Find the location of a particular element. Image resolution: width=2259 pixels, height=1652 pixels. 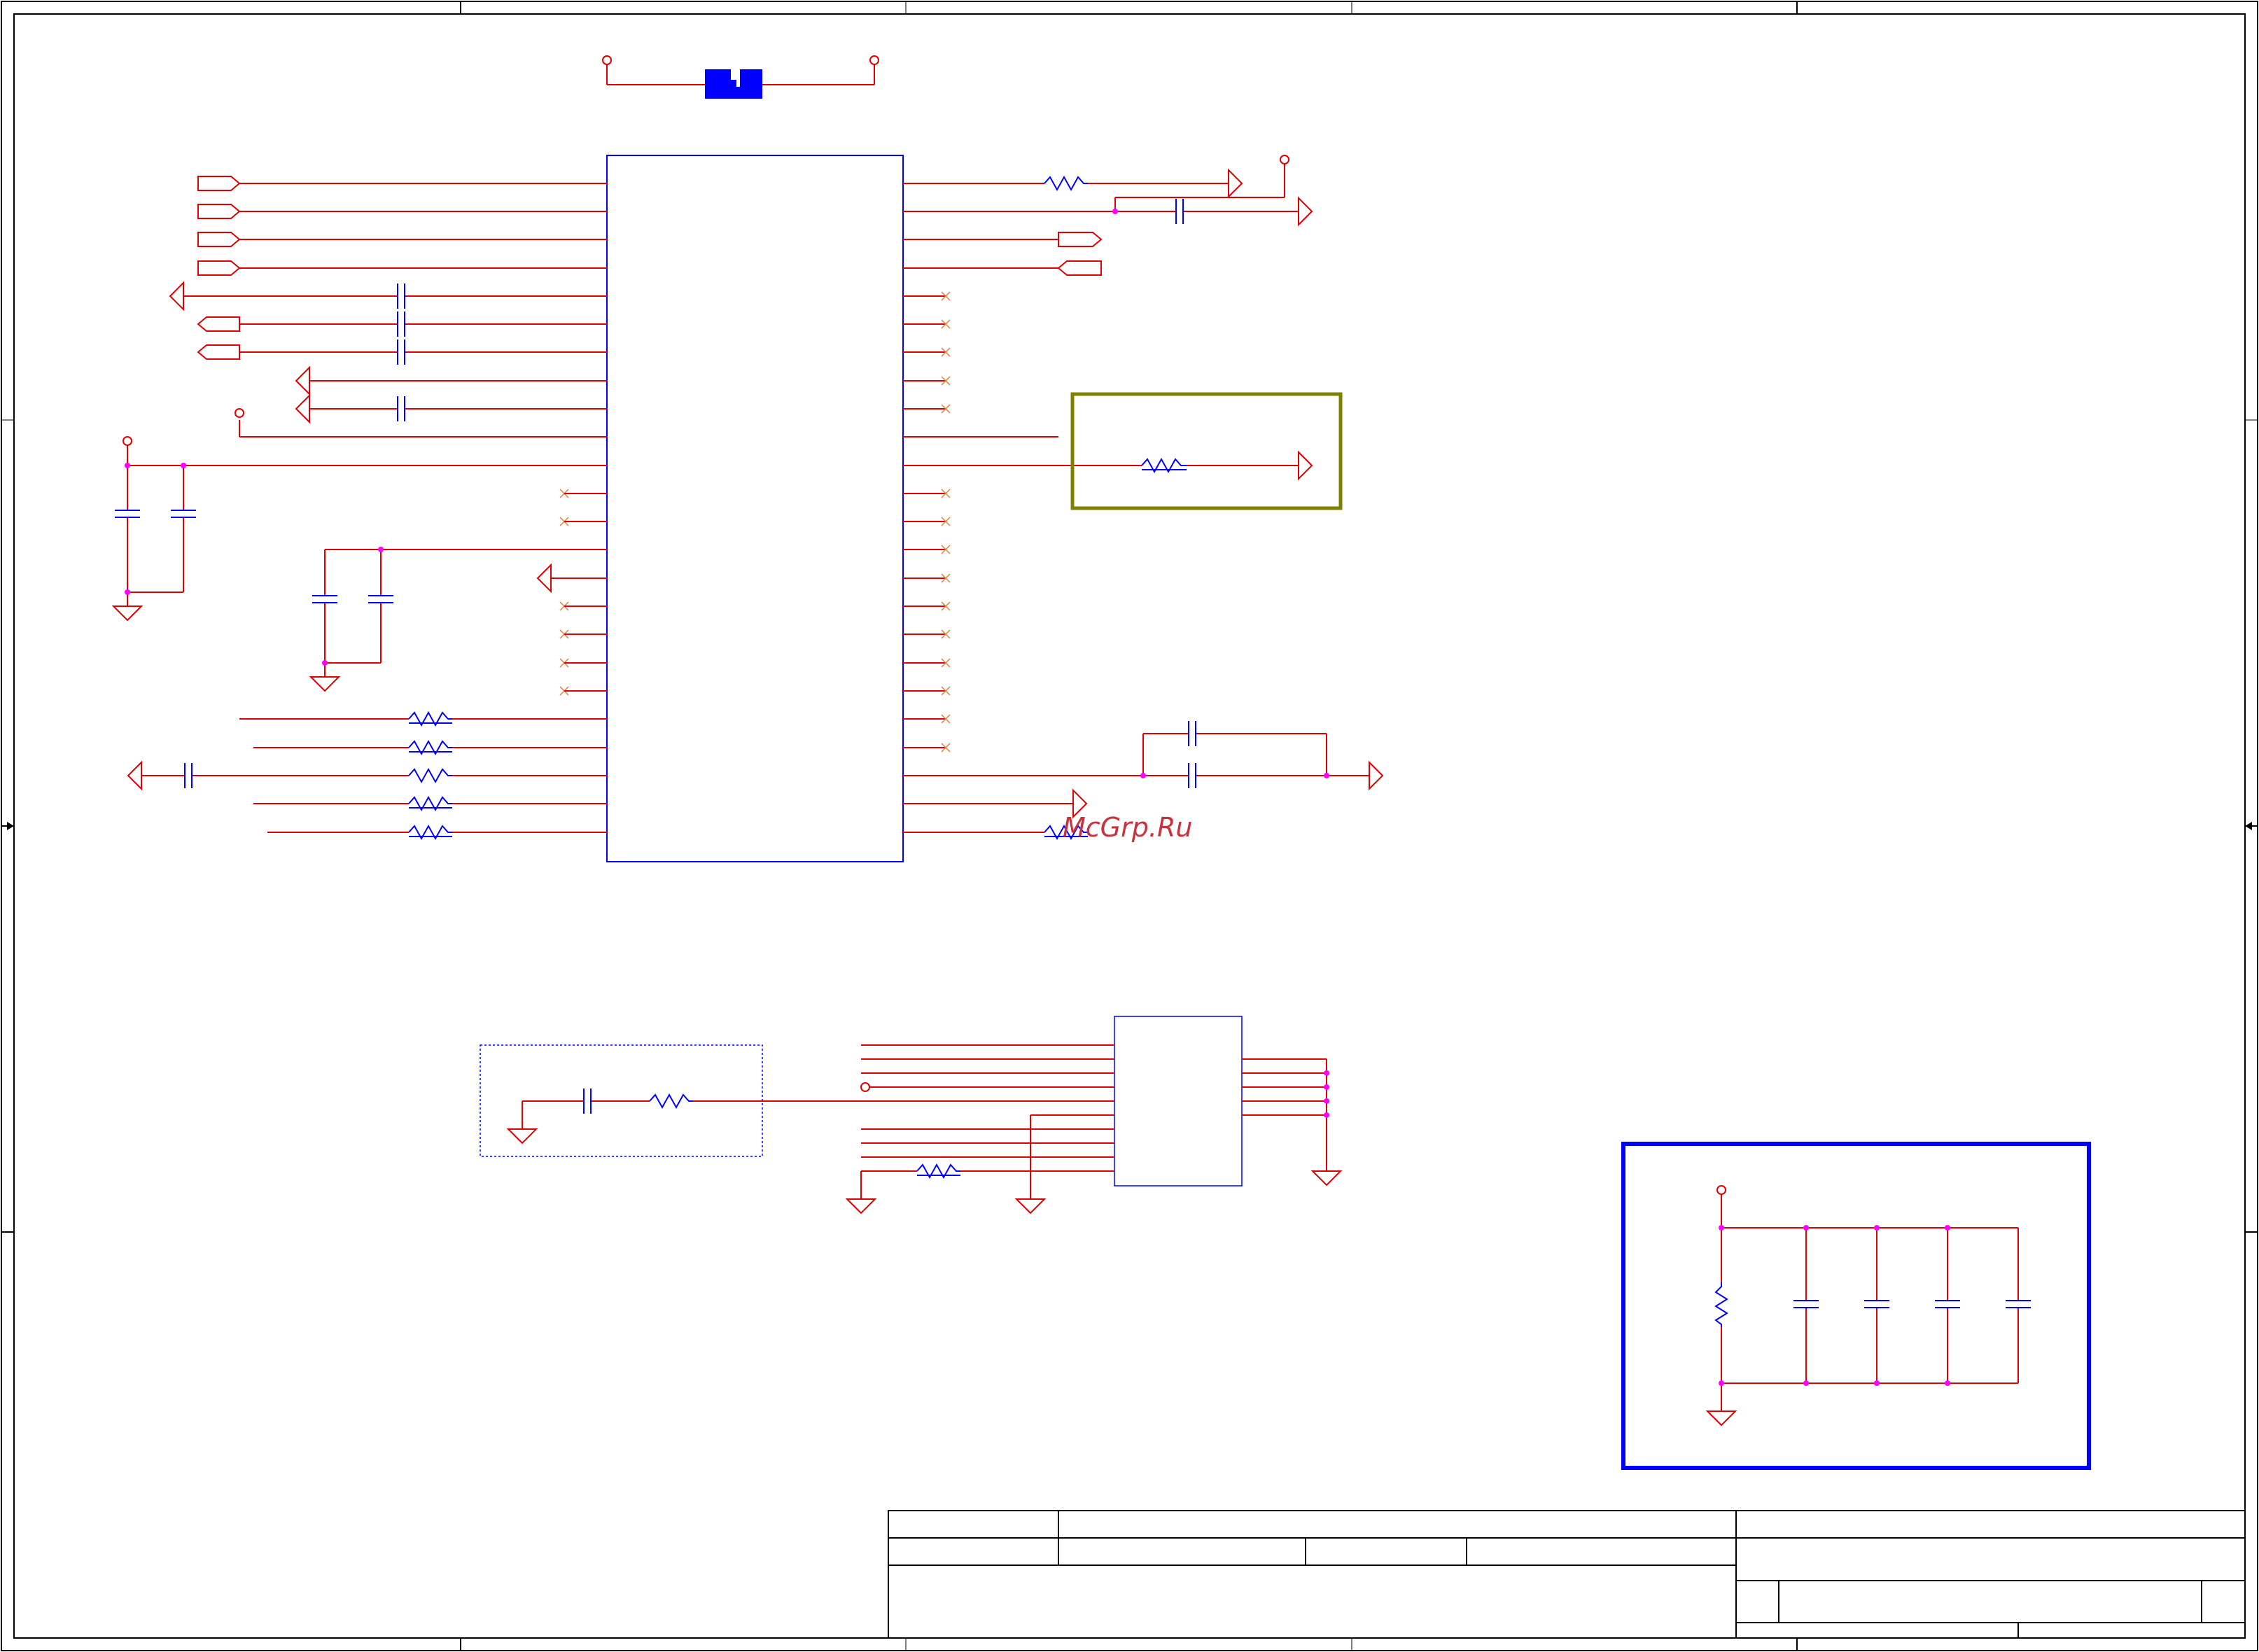

right-nets is located at coordinates (1136, 495).